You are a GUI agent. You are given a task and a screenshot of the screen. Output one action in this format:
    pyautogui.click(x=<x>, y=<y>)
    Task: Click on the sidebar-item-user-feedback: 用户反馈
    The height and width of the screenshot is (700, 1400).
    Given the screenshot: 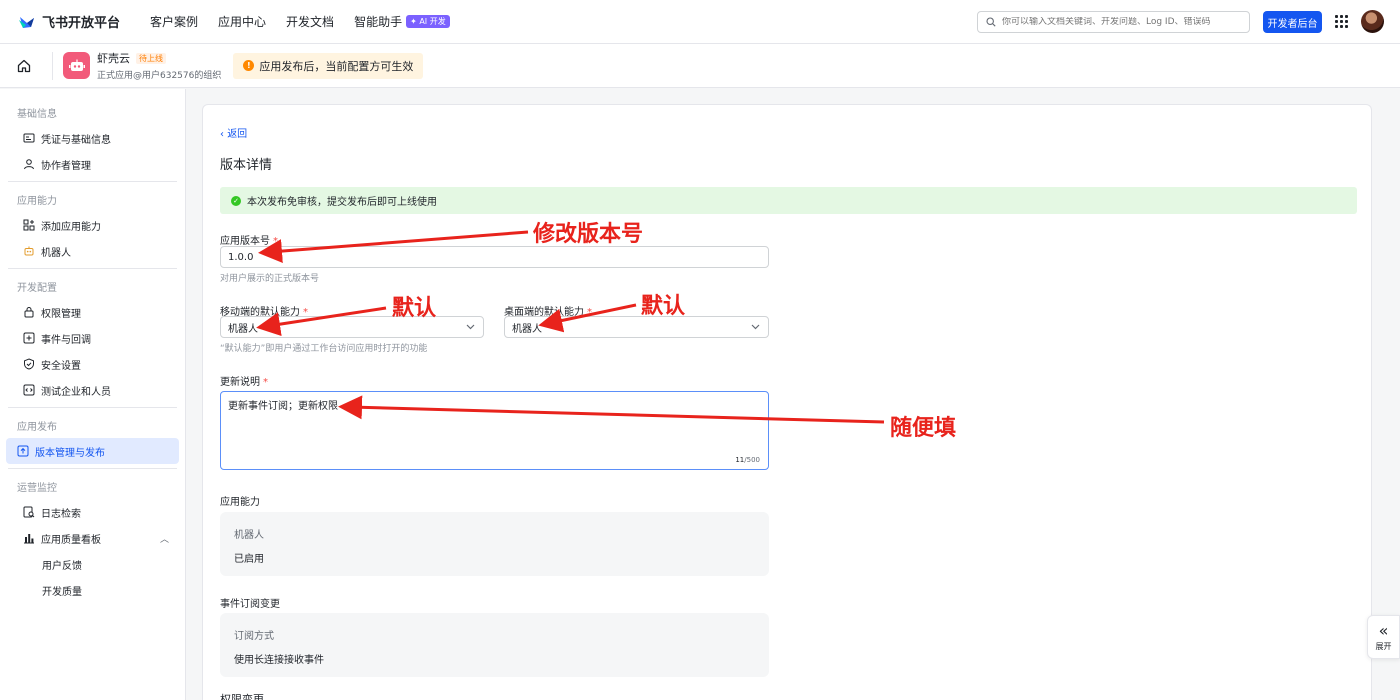 What is the action you would take?
    pyautogui.click(x=92, y=564)
    